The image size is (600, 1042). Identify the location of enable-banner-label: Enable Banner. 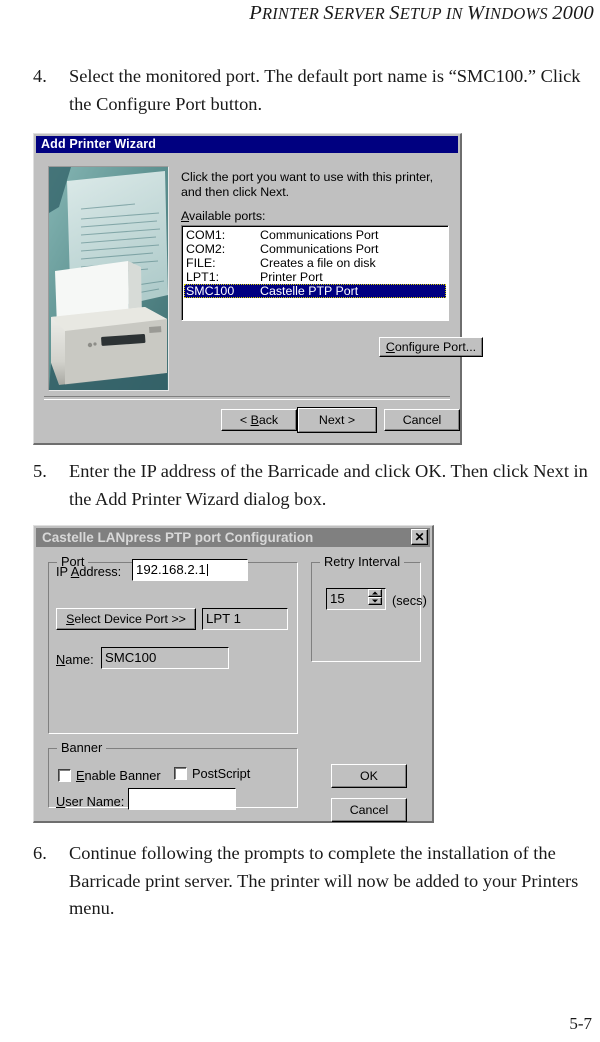
(118, 775).